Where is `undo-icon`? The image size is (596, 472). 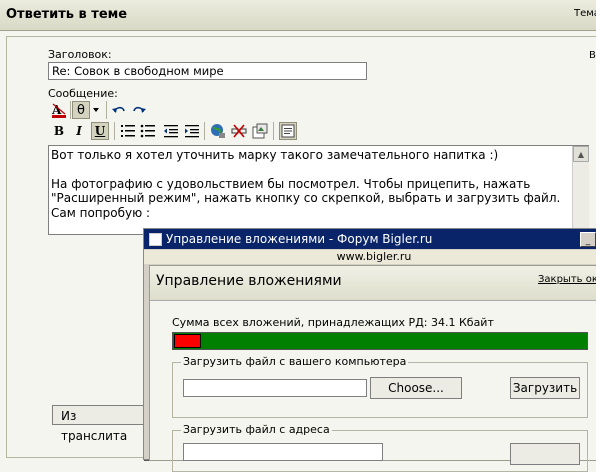
undo-icon is located at coordinates (119, 110).